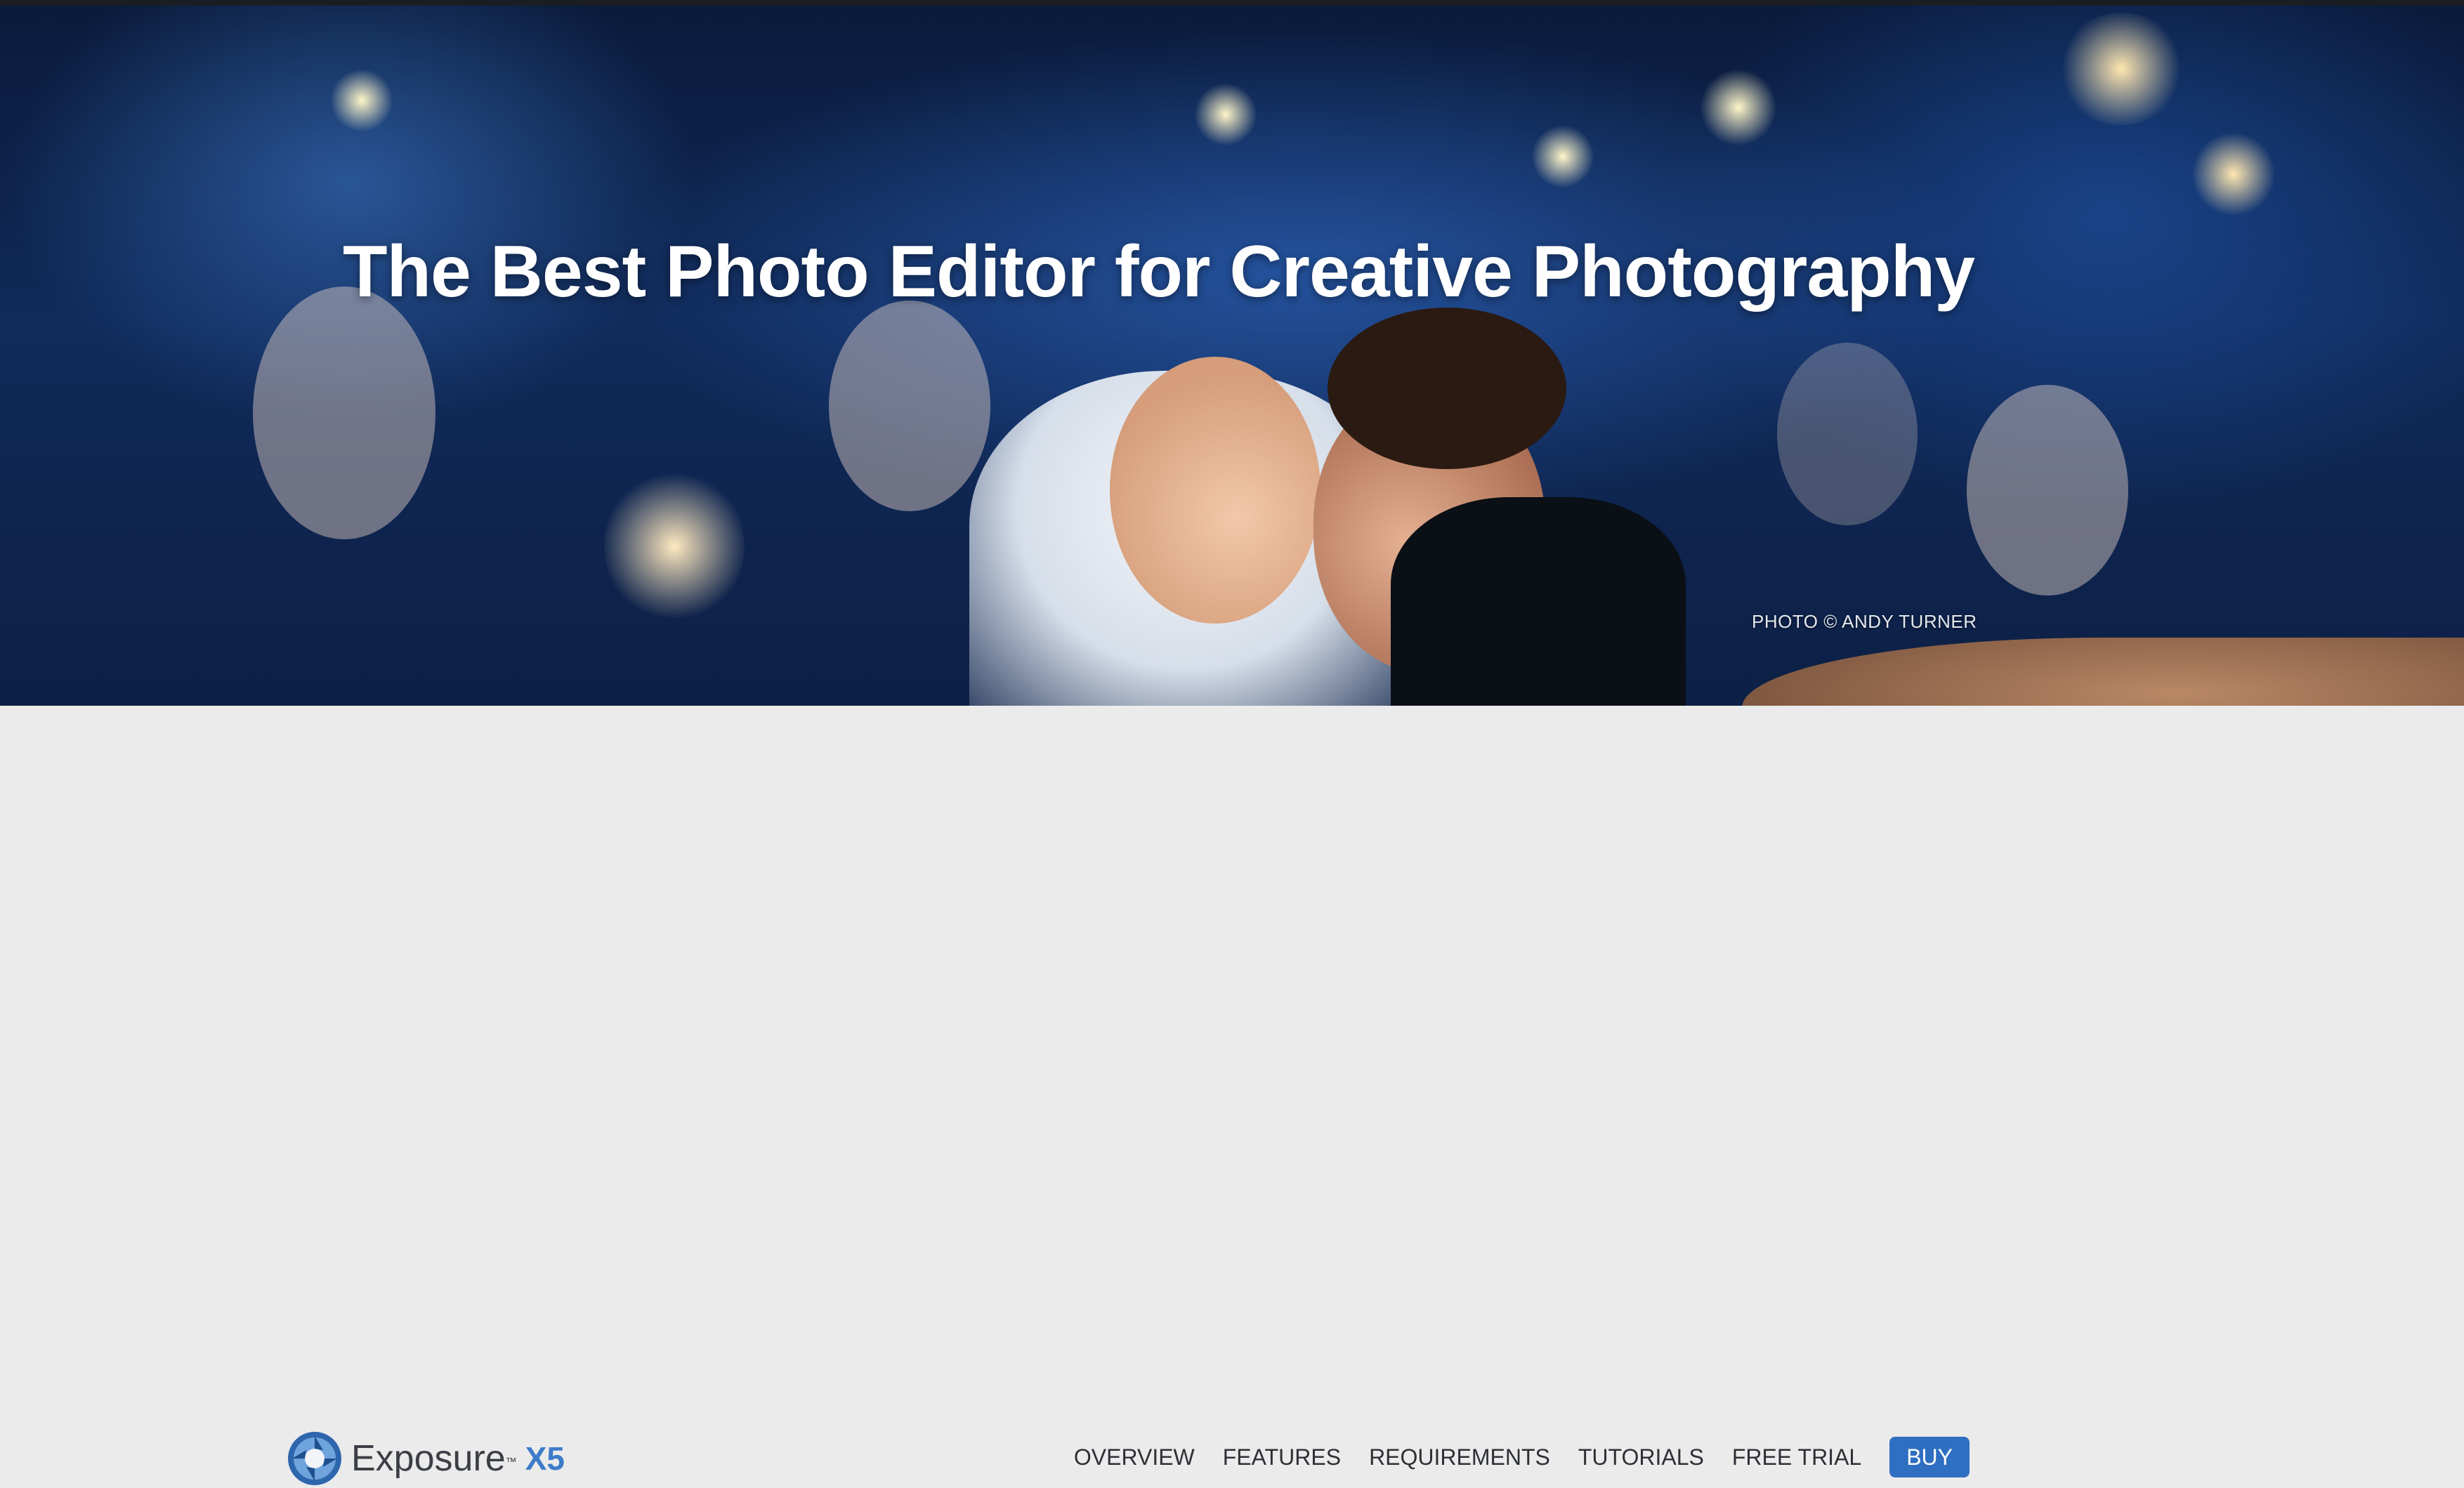 The image size is (2464, 1488). Describe the element at coordinates (314, 1458) in the screenshot. I see `aperture-icon` at that location.